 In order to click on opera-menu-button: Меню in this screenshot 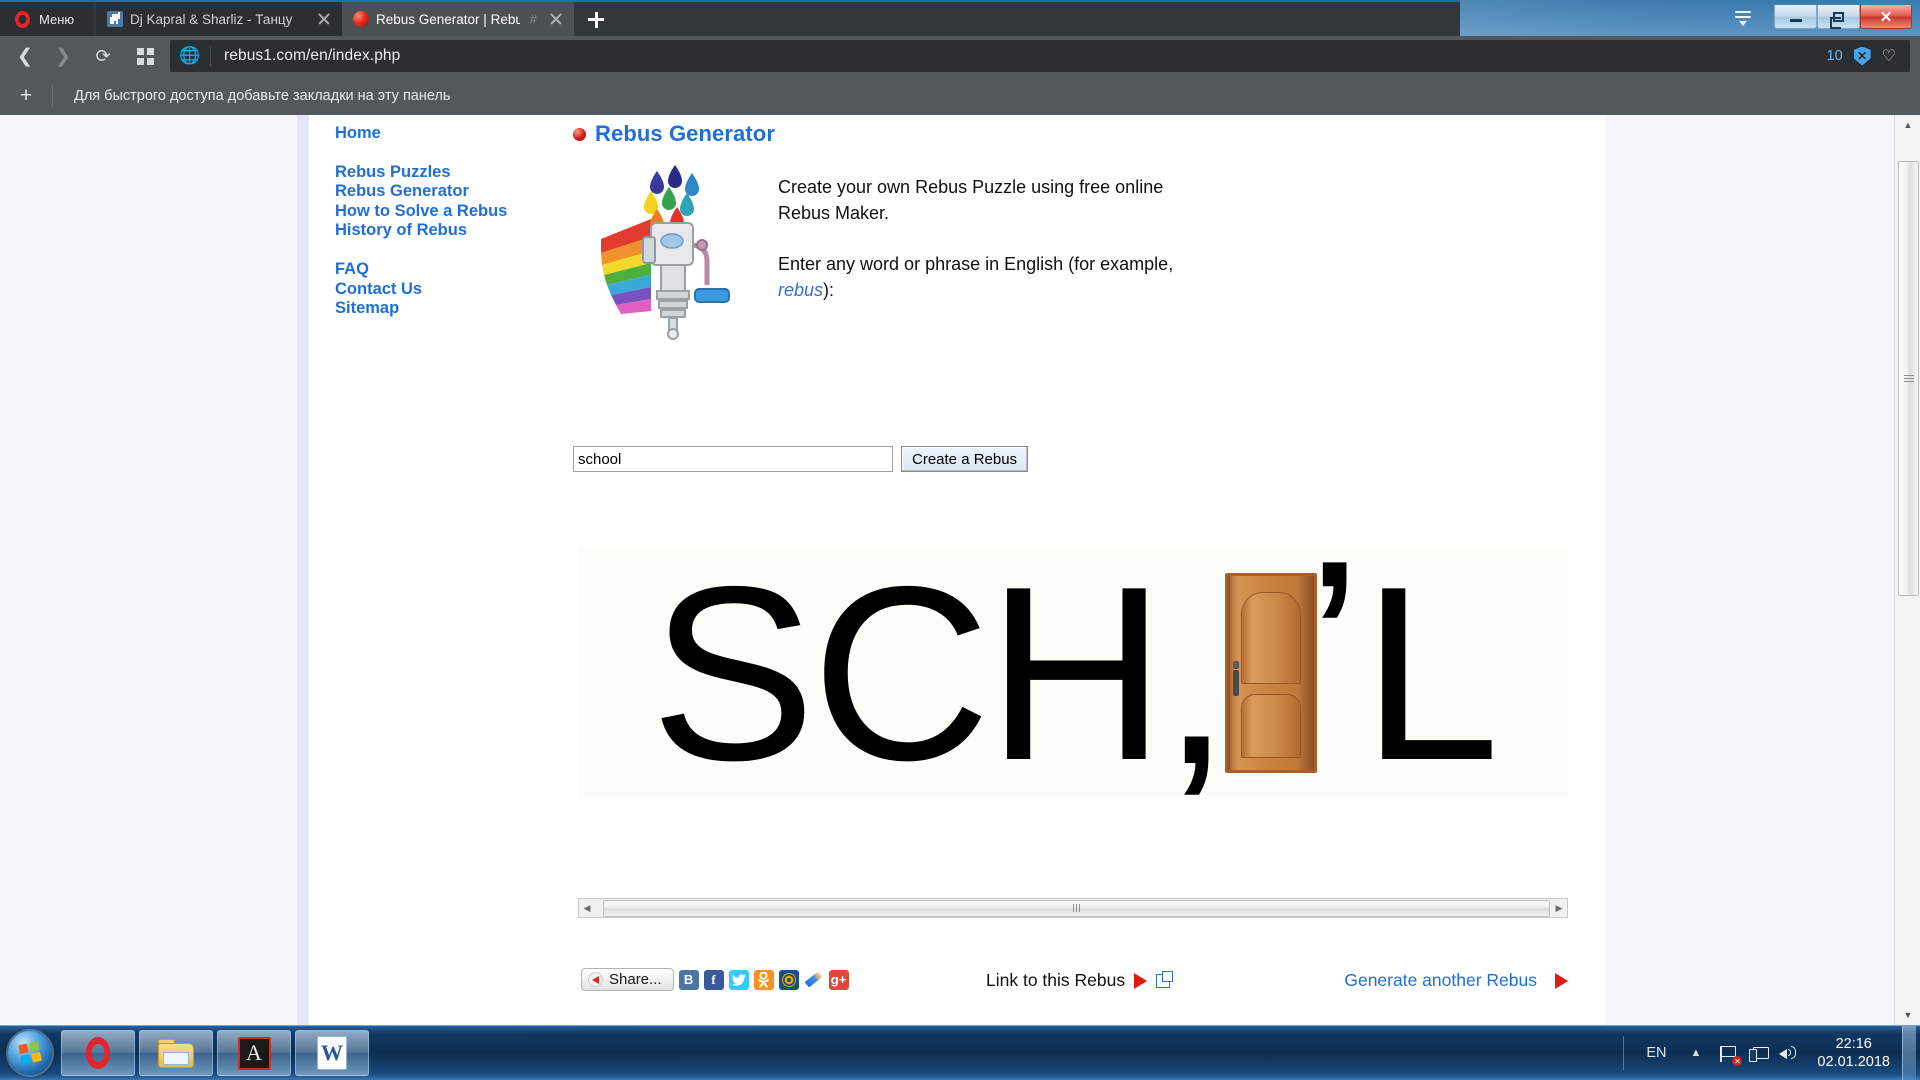, I will do `click(46, 19)`.